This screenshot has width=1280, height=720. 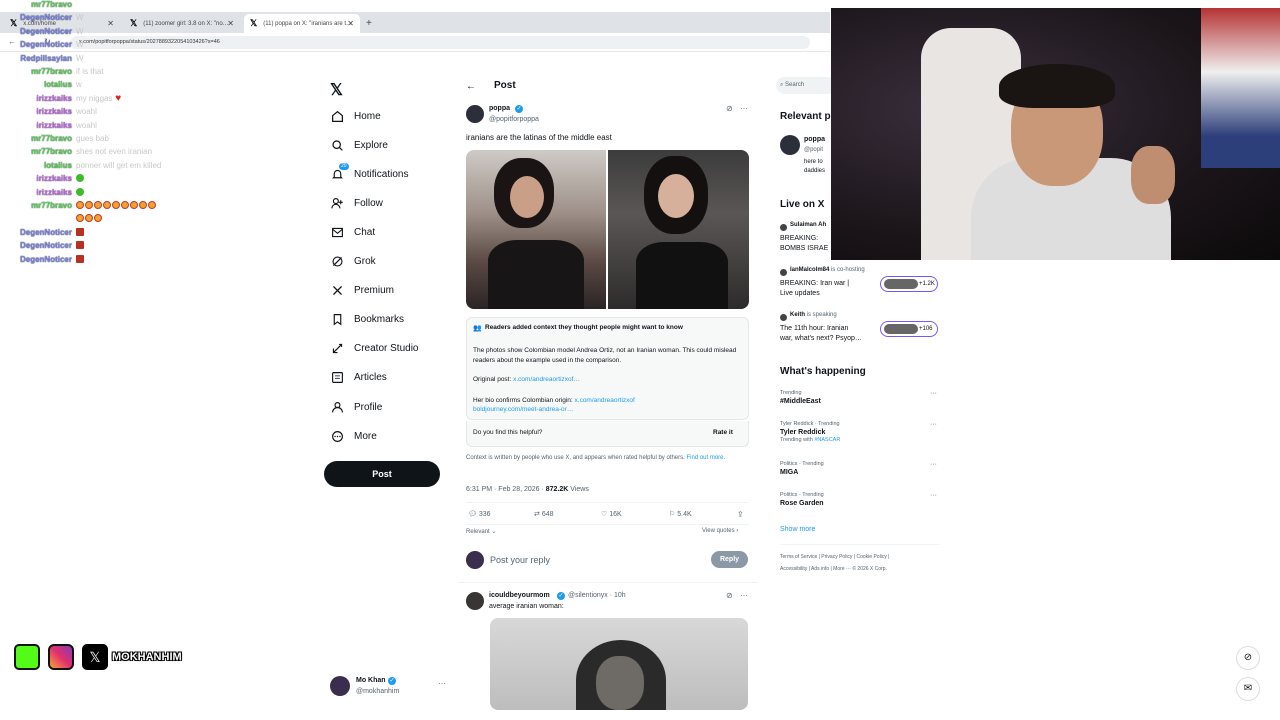 What do you see at coordinates (705, 458) in the screenshot?
I see `find-out-more-link: Find out more.` at bounding box center [705, 458].